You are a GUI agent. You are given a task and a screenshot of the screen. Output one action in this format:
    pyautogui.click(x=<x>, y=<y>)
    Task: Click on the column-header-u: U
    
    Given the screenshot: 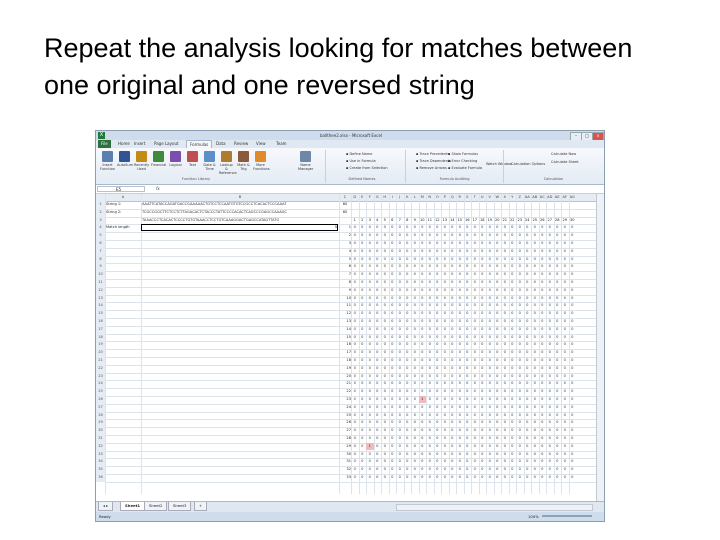 What is the action you would take?
    pyautogui.click(x=483, y=197)
    